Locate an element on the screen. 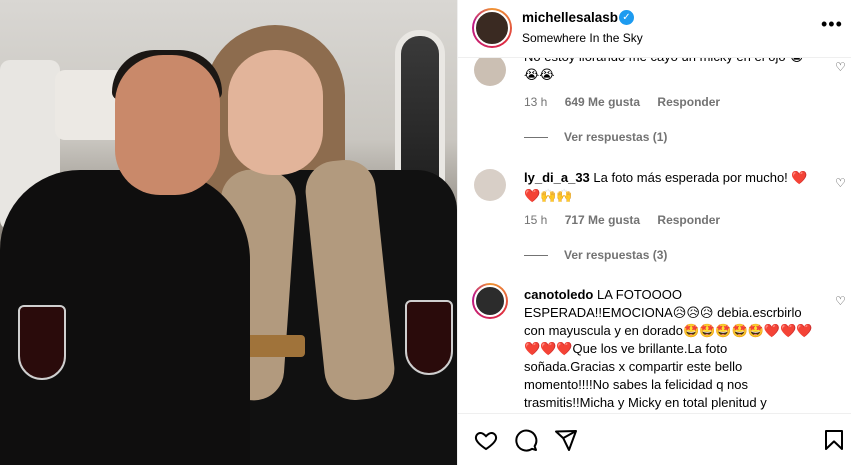 Image resolution: width=851 pixels, height=465 pixels. comment-icon is located at coordinates (526, 440).